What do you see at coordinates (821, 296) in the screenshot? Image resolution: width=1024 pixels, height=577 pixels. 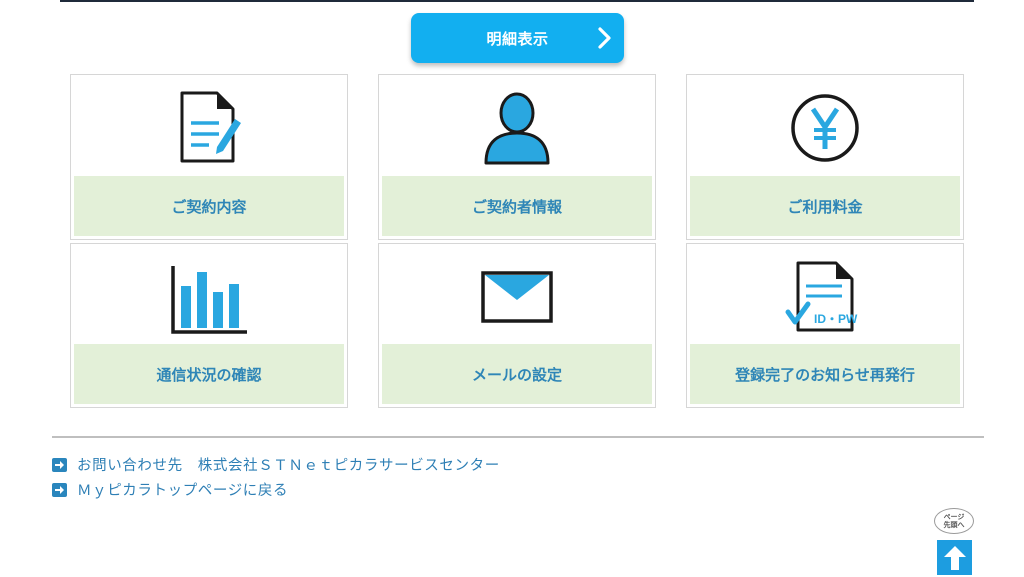 I see `id-pw-document-icon: ID・PW` at bounding box center [821, 296].